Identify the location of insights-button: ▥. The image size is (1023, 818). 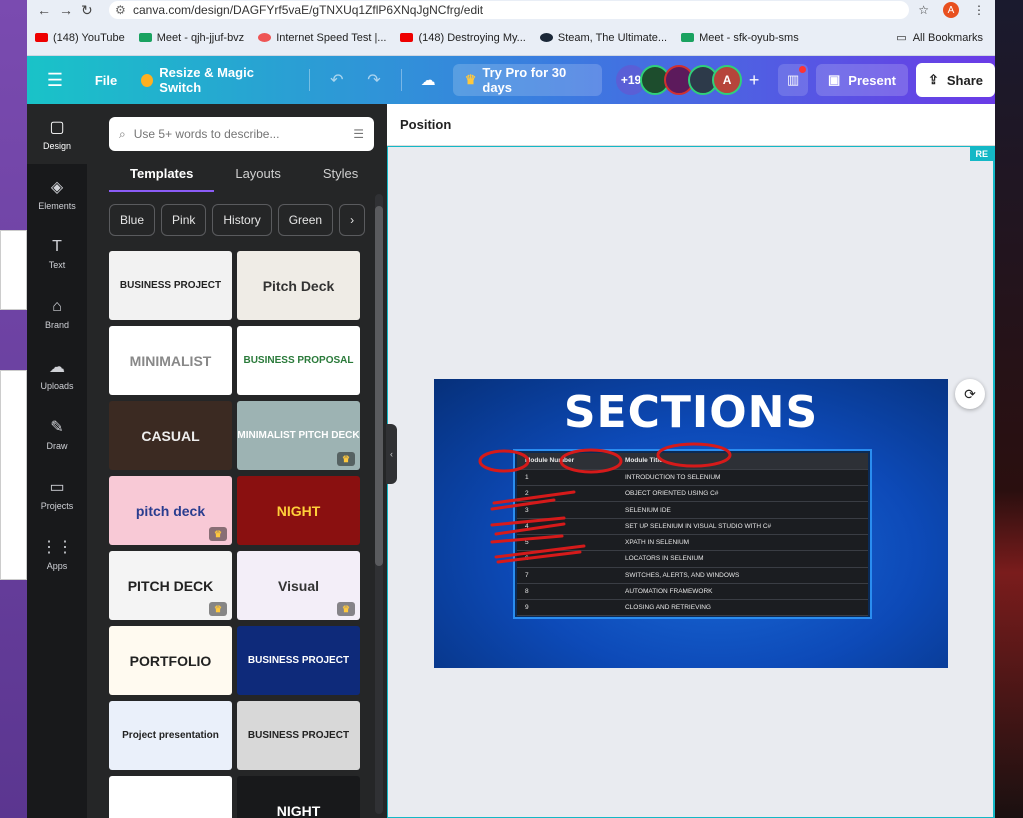
(793, 80).